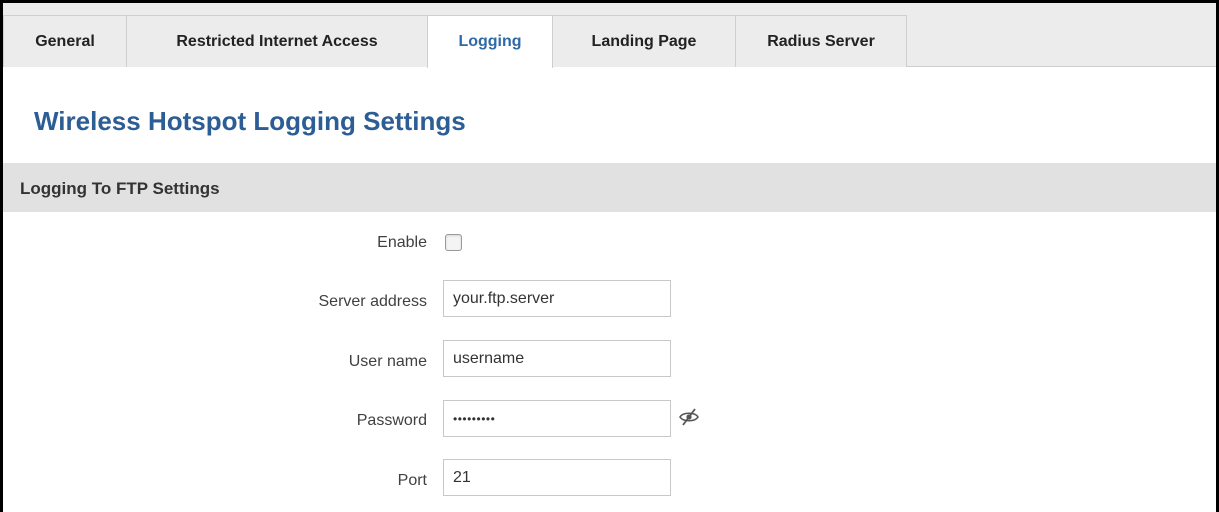  Describe the element at coordinates (120, 188) in the screenshot. I see `section-title: Logging To FTP Settings` at that location.